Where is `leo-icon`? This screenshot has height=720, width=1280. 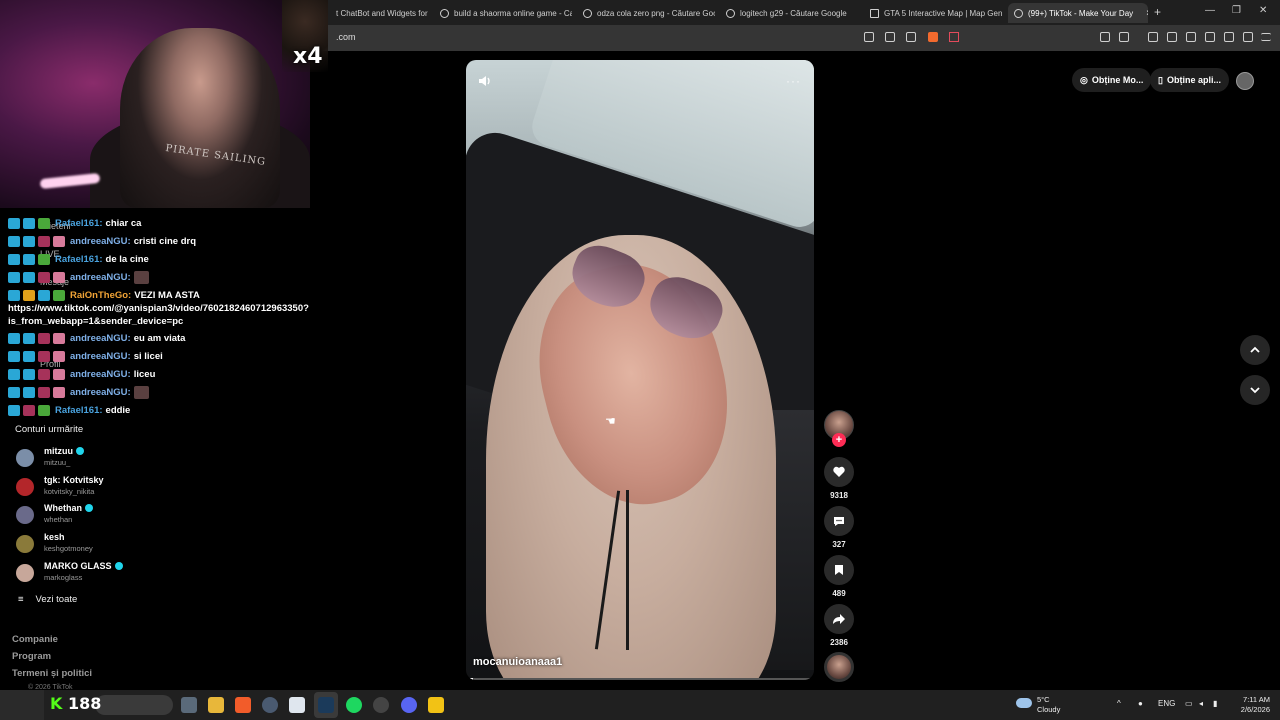
leo-icon is located at coordinates (1229, 37).